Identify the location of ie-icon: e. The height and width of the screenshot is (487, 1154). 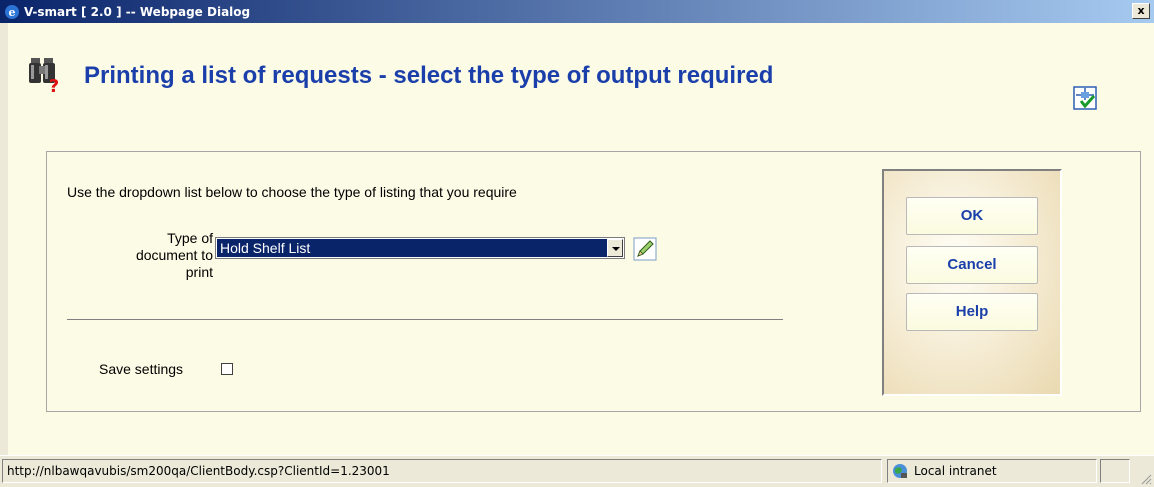
(12, 11).